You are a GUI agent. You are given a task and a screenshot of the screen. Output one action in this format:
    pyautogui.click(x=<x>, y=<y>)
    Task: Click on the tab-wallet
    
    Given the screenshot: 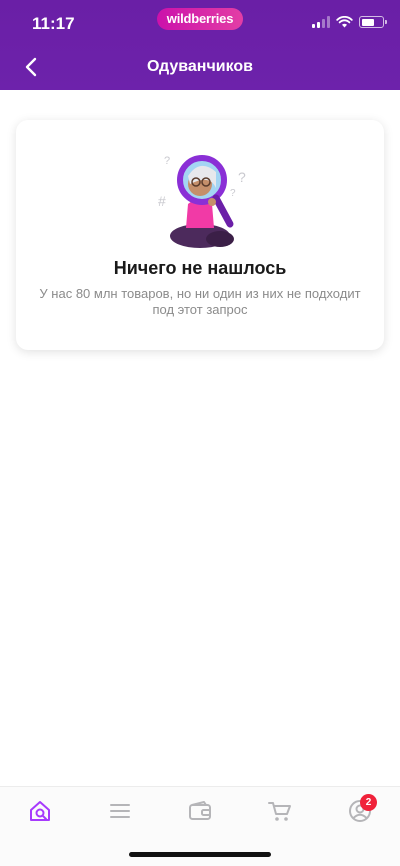 What is the action you would take?
    pyautogui.click(x=200, y=811)
    